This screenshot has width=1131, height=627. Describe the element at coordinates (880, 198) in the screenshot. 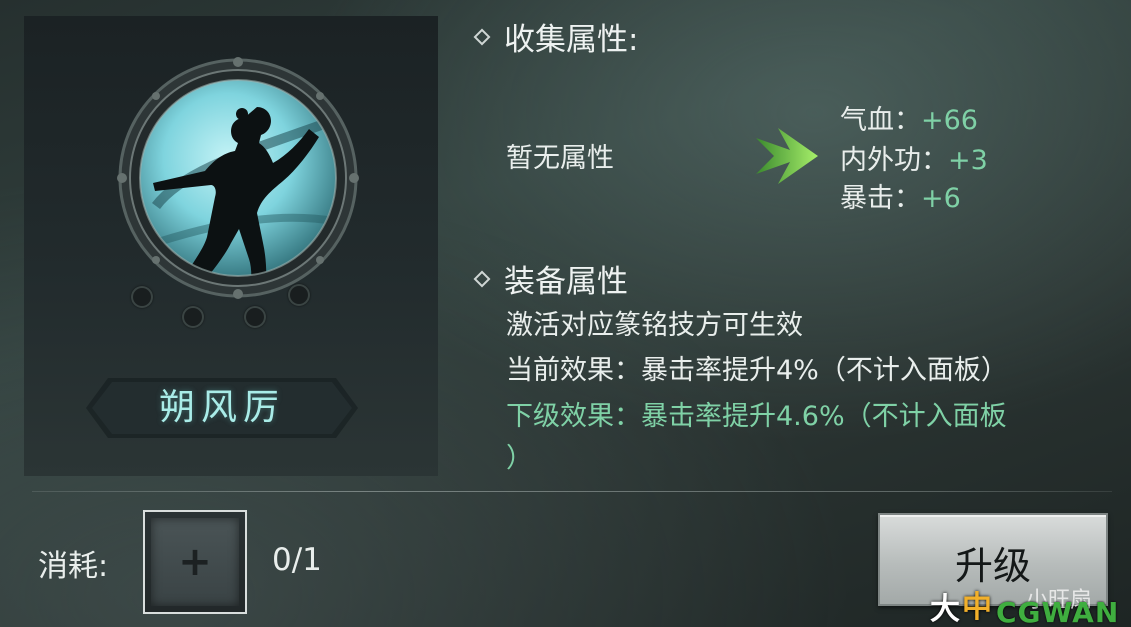

I see `stat-crit-label: 暴击：` at that location.